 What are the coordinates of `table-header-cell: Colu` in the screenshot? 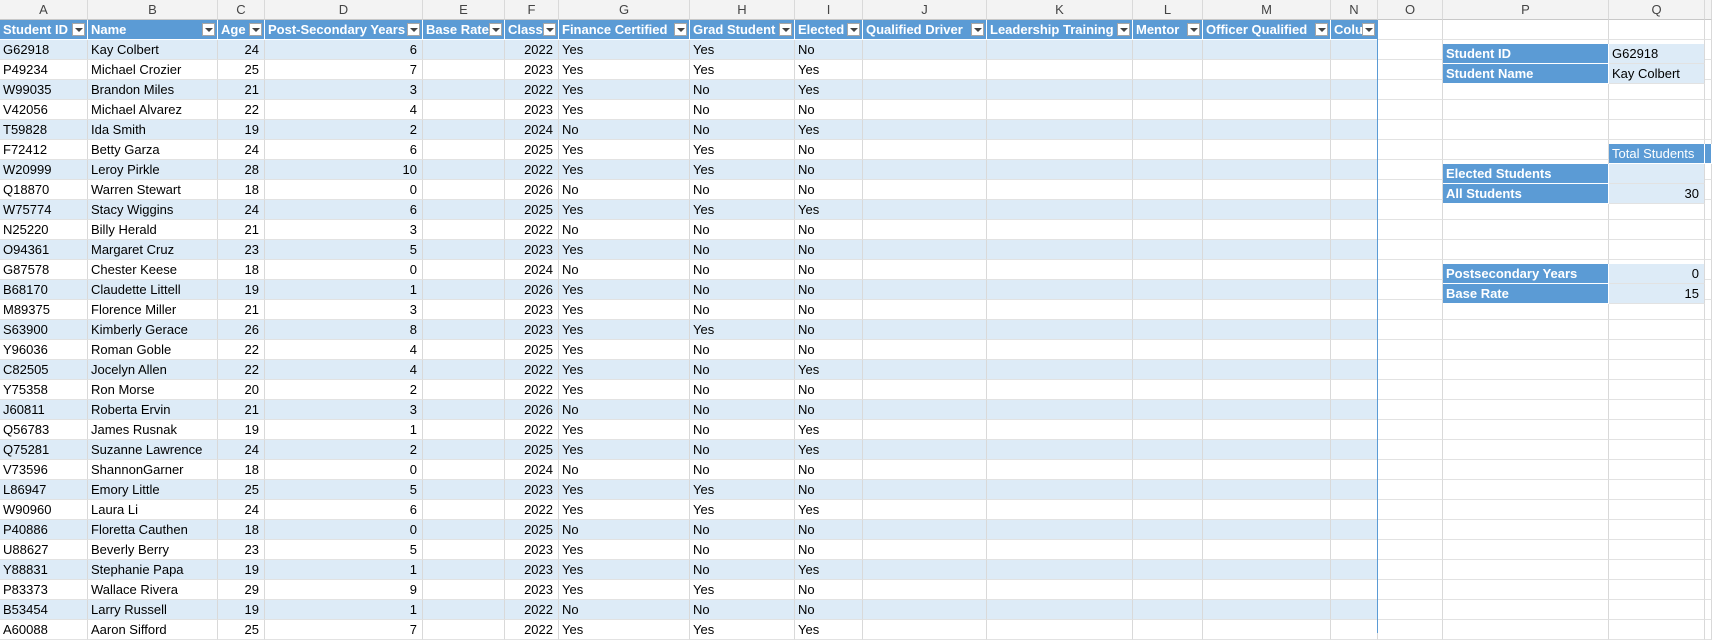 It's located at (1354, 30).